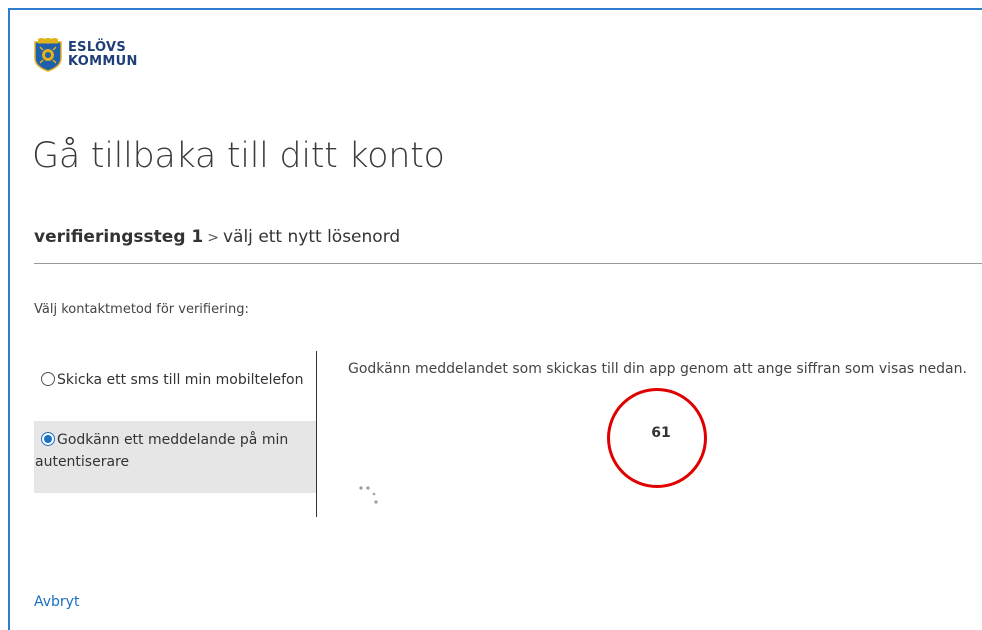 The width and height of the screenshot is (982, 630). I want to click on vertical-divider, so click(316, 434).